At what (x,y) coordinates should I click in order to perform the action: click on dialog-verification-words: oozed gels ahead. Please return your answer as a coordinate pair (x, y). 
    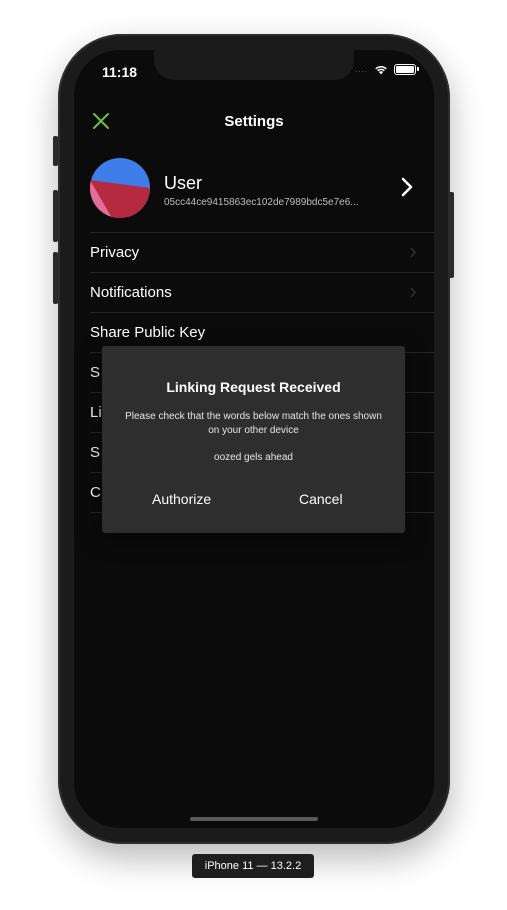
    Looking at the image, I should click on (253, 457).